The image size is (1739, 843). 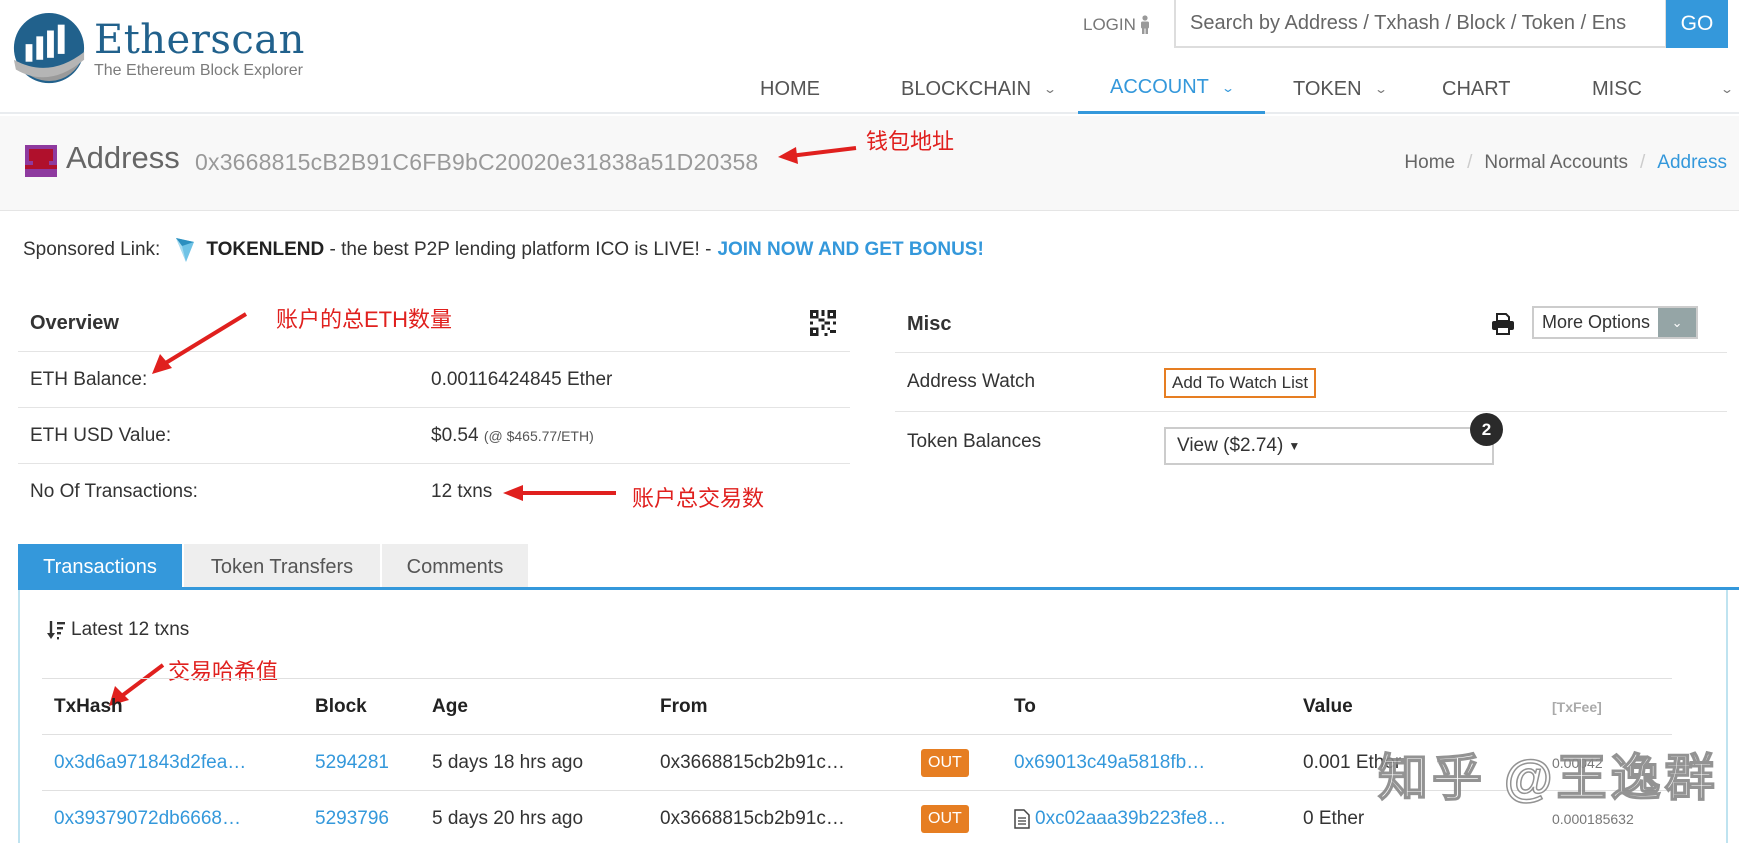 What do you see at coordinates (1144, 24) in the screenshot?
I see `user-icon` at bounding box center [1144, 24].